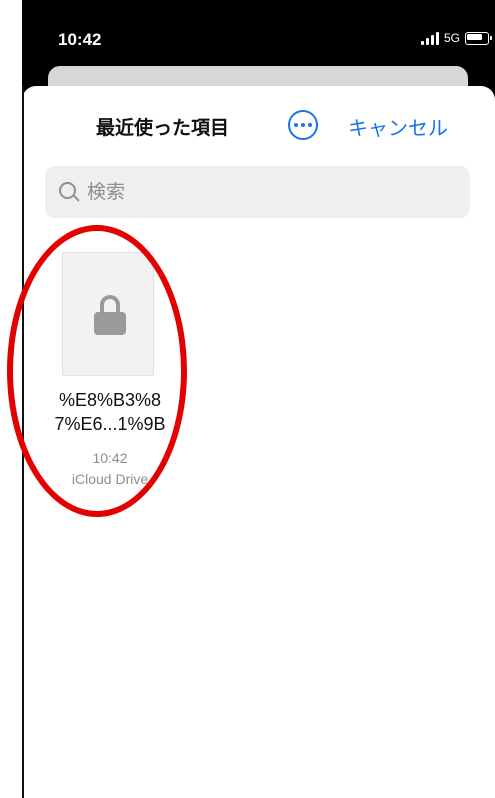 Image resolution: width=495 pixels, height=798 pixels. What do you see at coordinates (110, 412) in the screenshot?
I see `file-name: %E8%B3%8 7%E6...1%9B` at bounding box center [110, 412].